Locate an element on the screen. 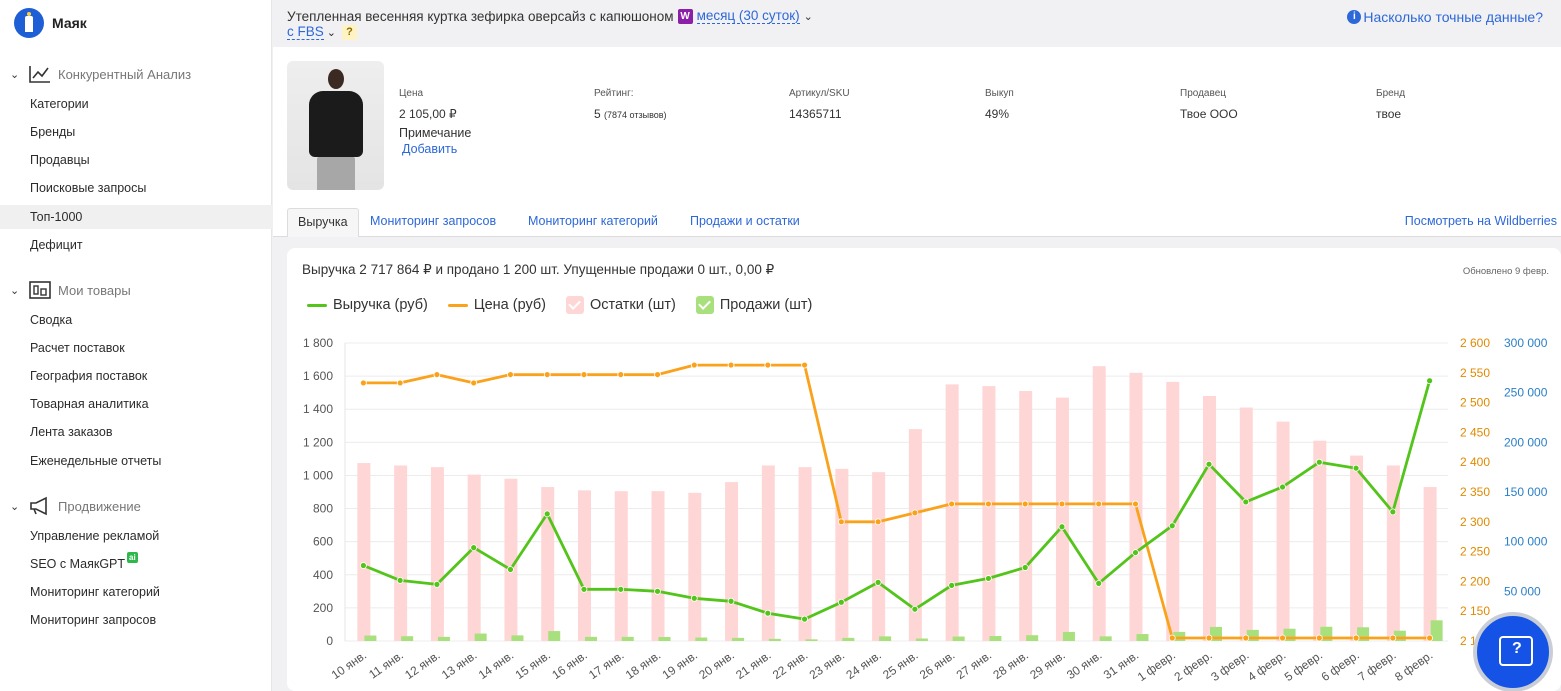 This screenshot has height=691, width=1561. chat-question-icon is located at coordinates (1516, 651).